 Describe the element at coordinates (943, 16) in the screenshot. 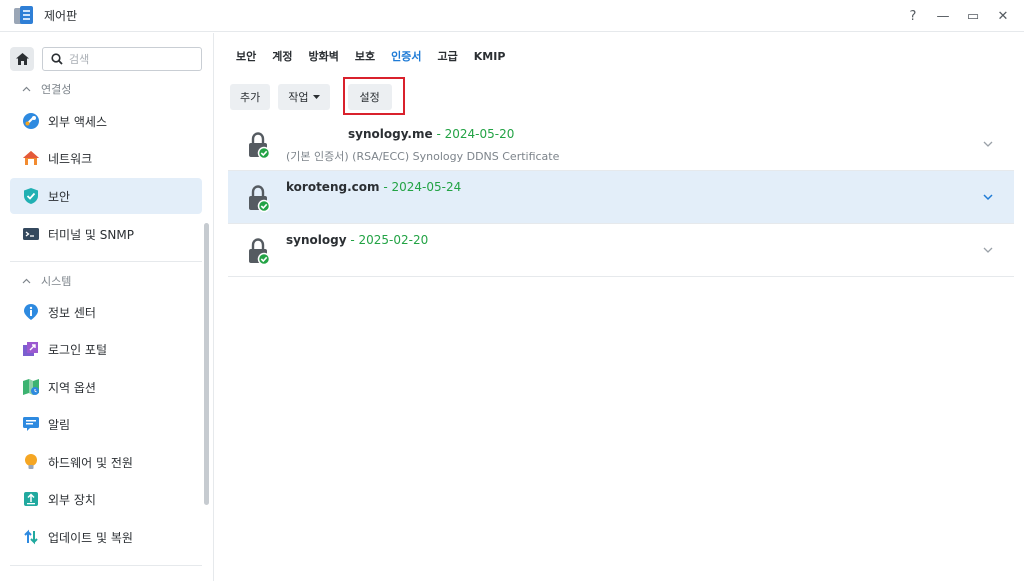

I see `minimize-button: —` at that location.